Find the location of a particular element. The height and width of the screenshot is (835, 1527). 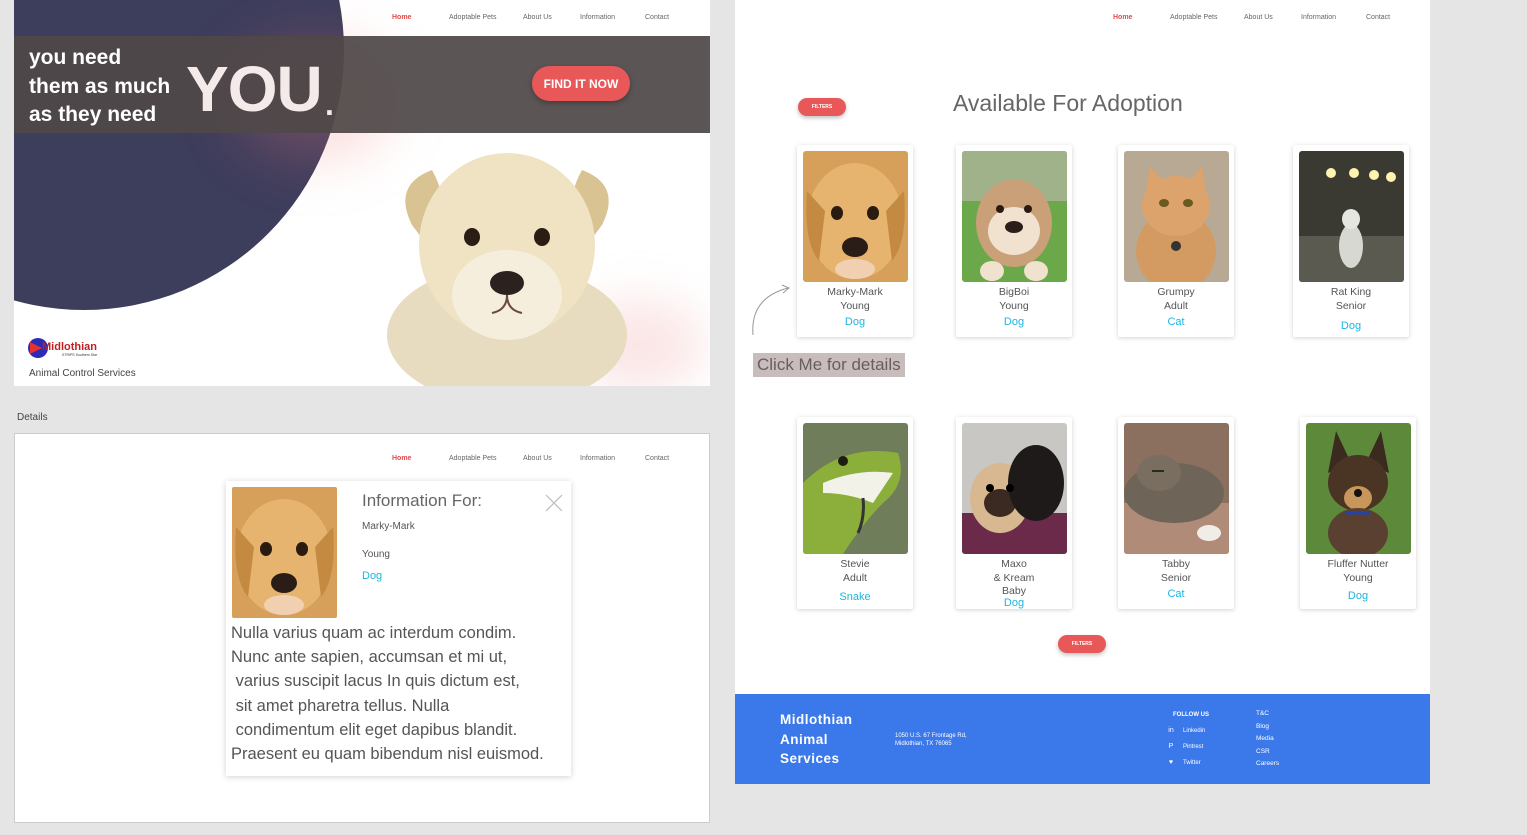

pet-name: Stevie is located at coordinates (855, 564).